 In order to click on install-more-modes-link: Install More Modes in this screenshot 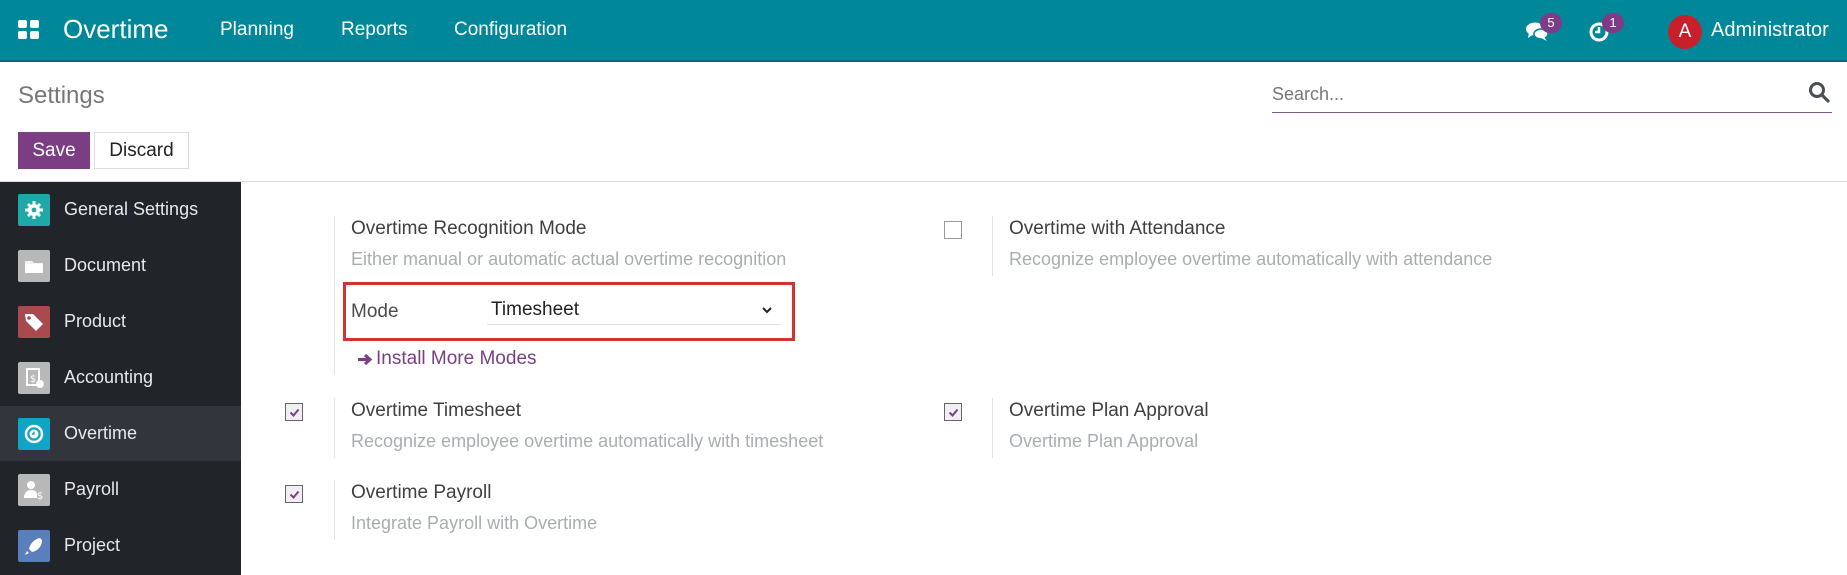, I will do `click(446, 359)`.